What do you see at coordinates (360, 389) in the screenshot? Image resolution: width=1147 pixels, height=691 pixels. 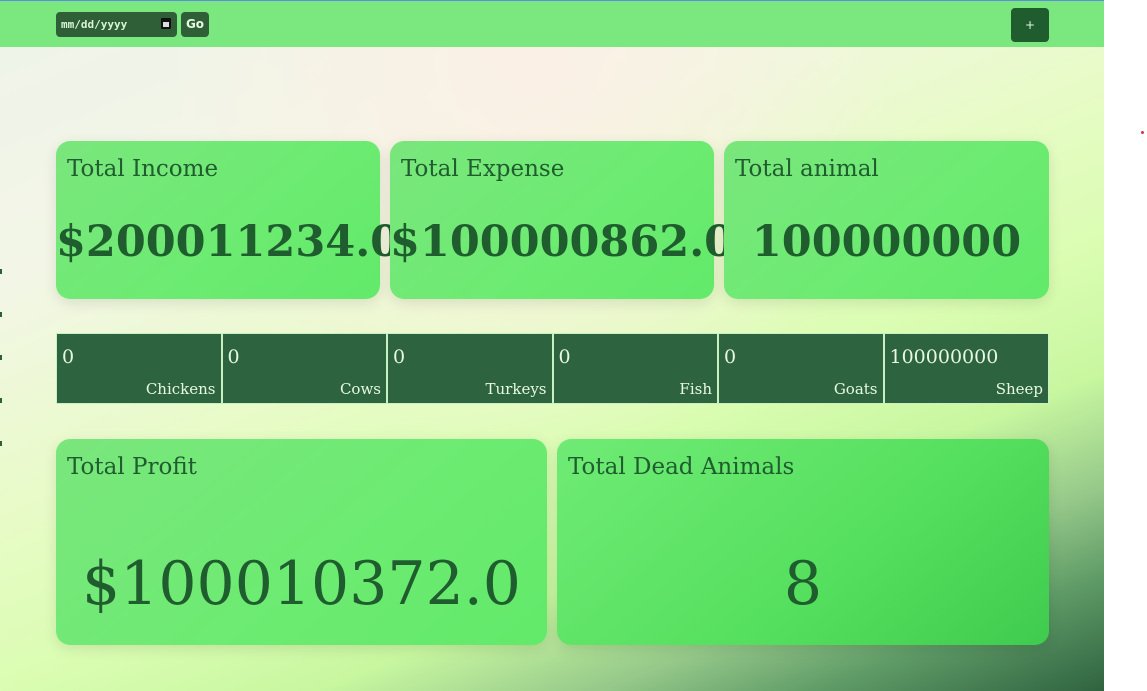 I see `animal-name: Cows` at bounding box center [360, 389].